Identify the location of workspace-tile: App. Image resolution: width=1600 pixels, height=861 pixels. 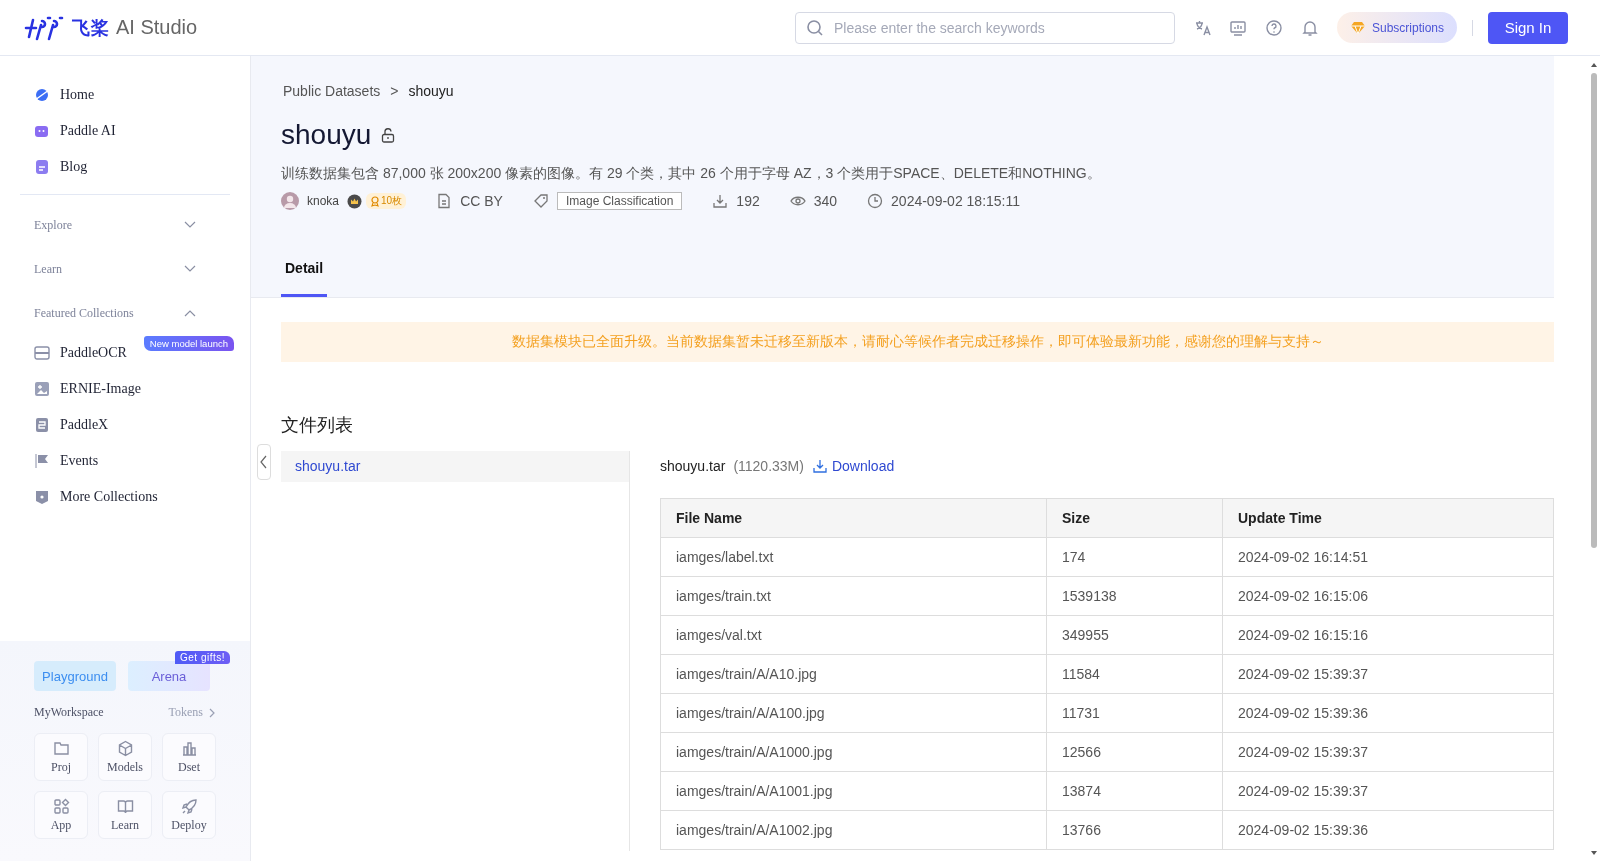
(61, 815).